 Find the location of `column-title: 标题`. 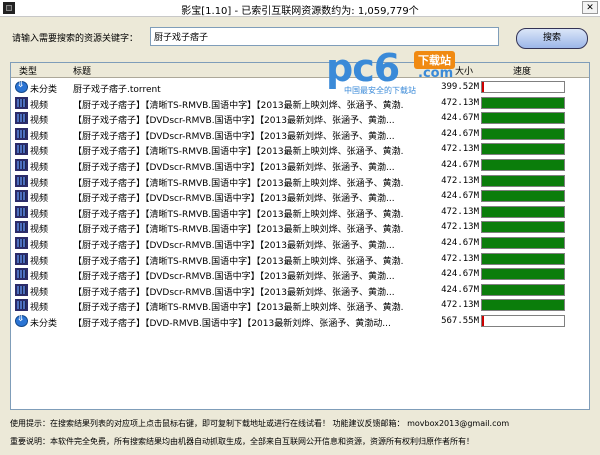

column-title: 标题 is located at coordinates (82, 70).